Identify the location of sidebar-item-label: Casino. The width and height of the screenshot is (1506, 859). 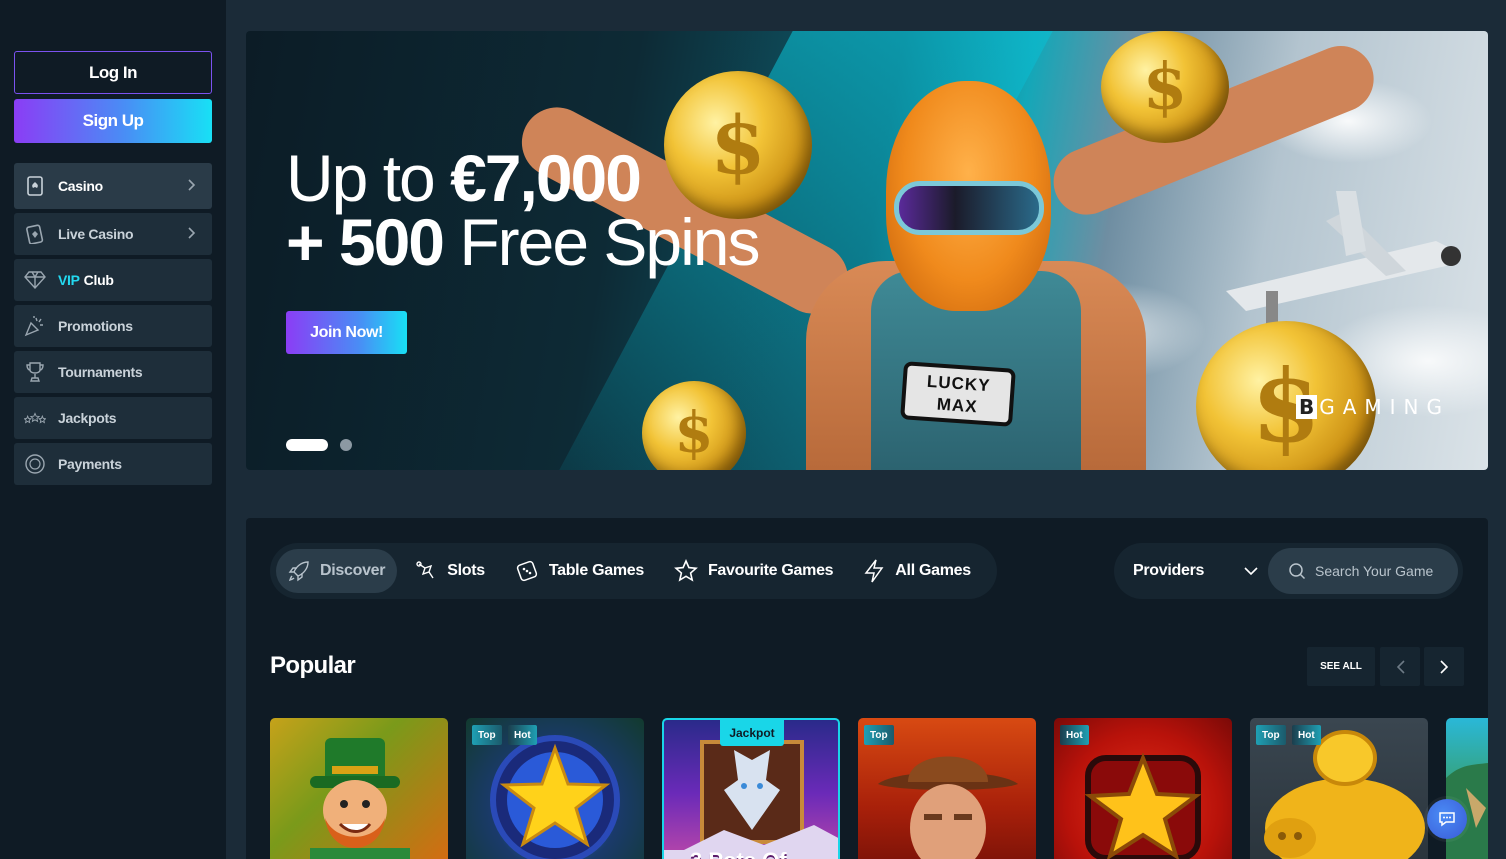
(80, 186).